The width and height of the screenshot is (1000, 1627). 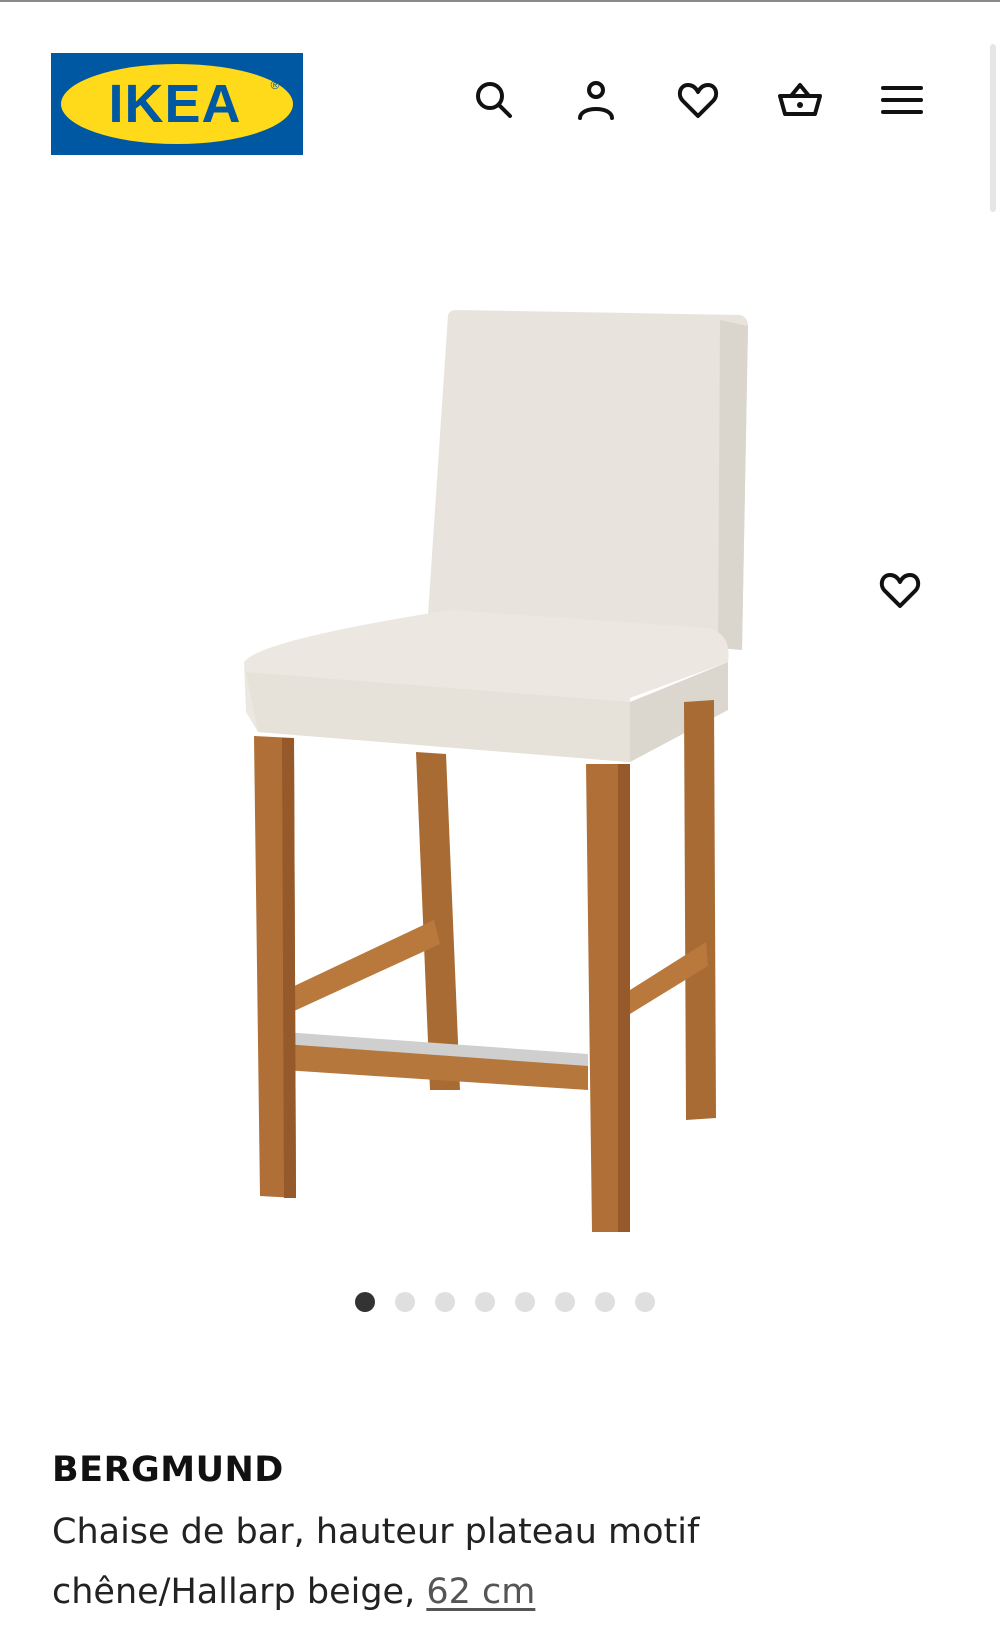 I want to click on account-button, so click(x=596, y=100).